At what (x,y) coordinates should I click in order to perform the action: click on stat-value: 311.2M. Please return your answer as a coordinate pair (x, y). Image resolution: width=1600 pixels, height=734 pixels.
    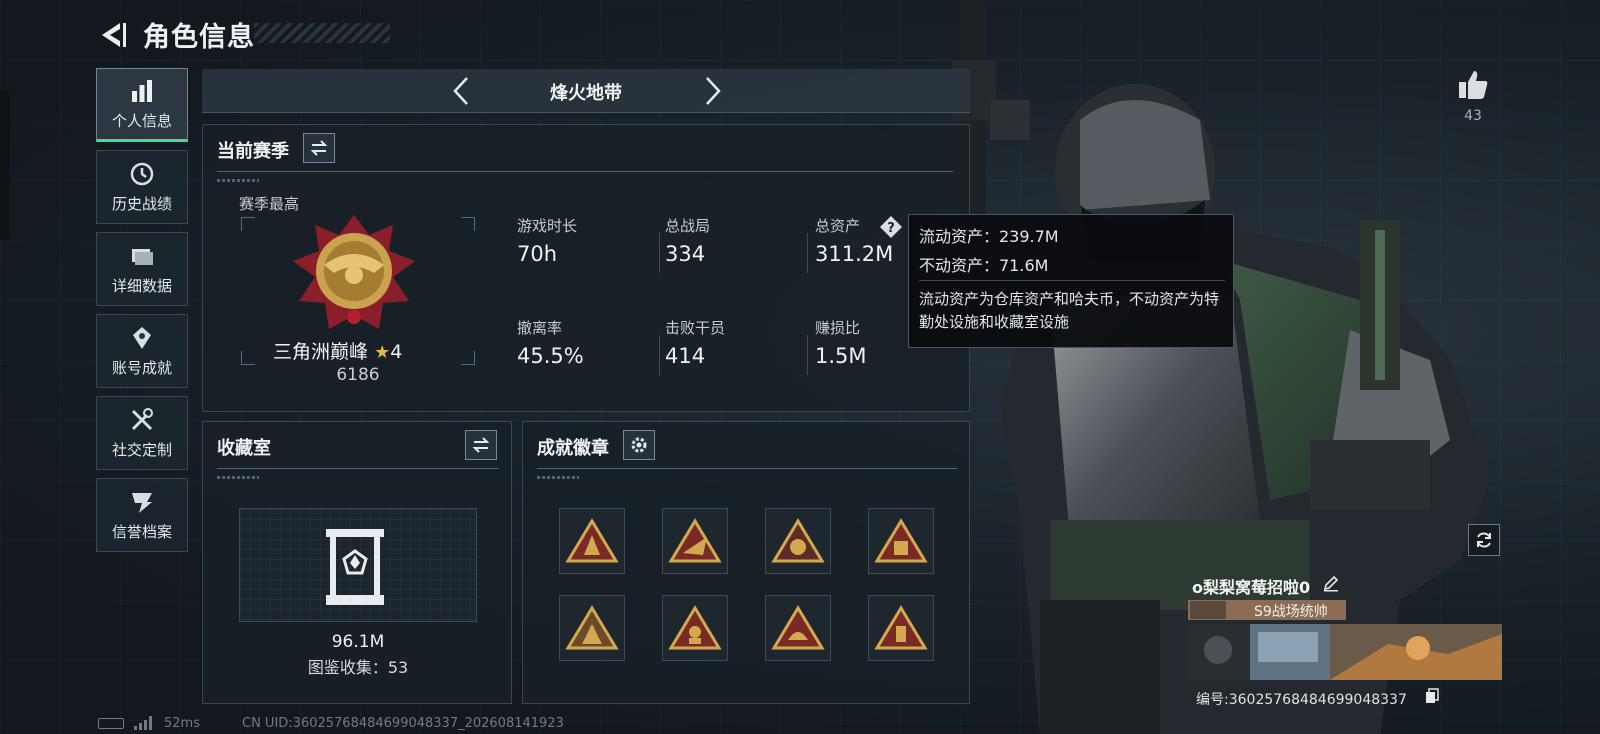
    Looking at the image, I should click on (854, 254).